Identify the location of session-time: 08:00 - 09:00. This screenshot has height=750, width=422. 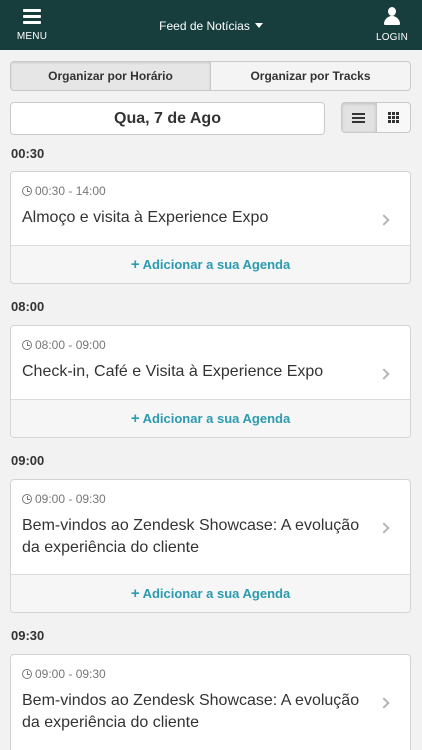
(196, 345).